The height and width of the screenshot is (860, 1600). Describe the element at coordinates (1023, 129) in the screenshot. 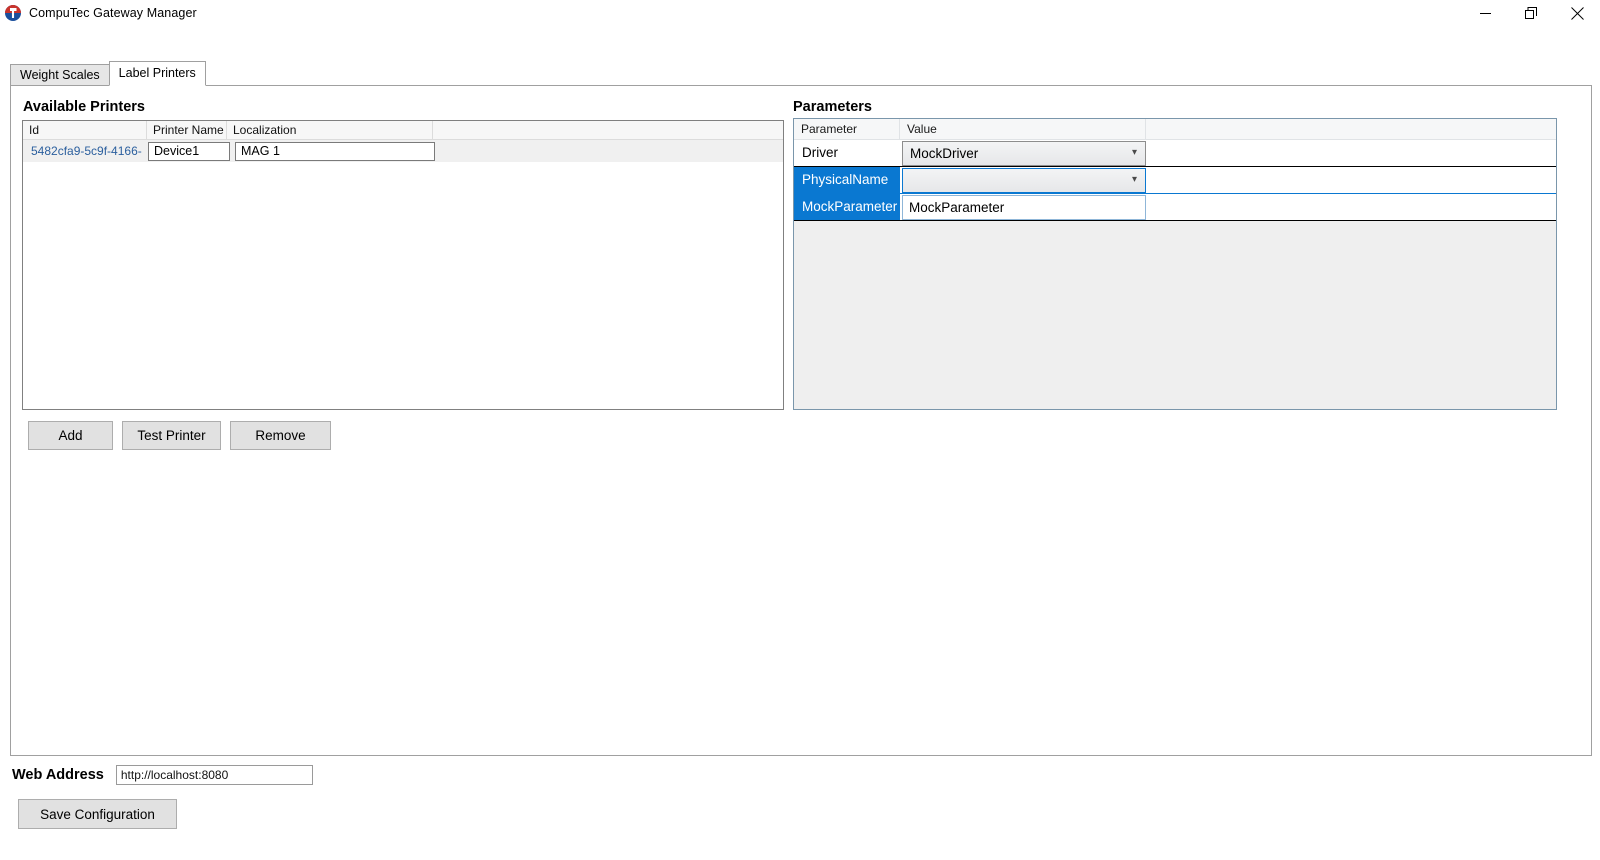

I see `parameters-column-value: Value` at that location.